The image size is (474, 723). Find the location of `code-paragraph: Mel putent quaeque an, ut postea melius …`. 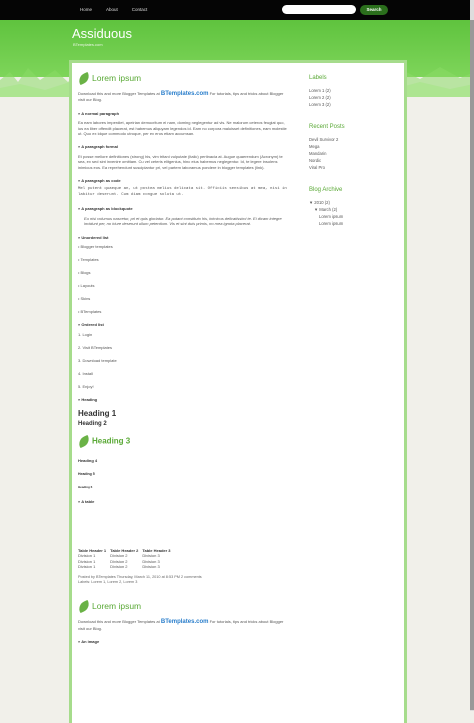

code-paragraph: Mel putent quaeque an, ut postea melius … is located at coordinates (182, 192).